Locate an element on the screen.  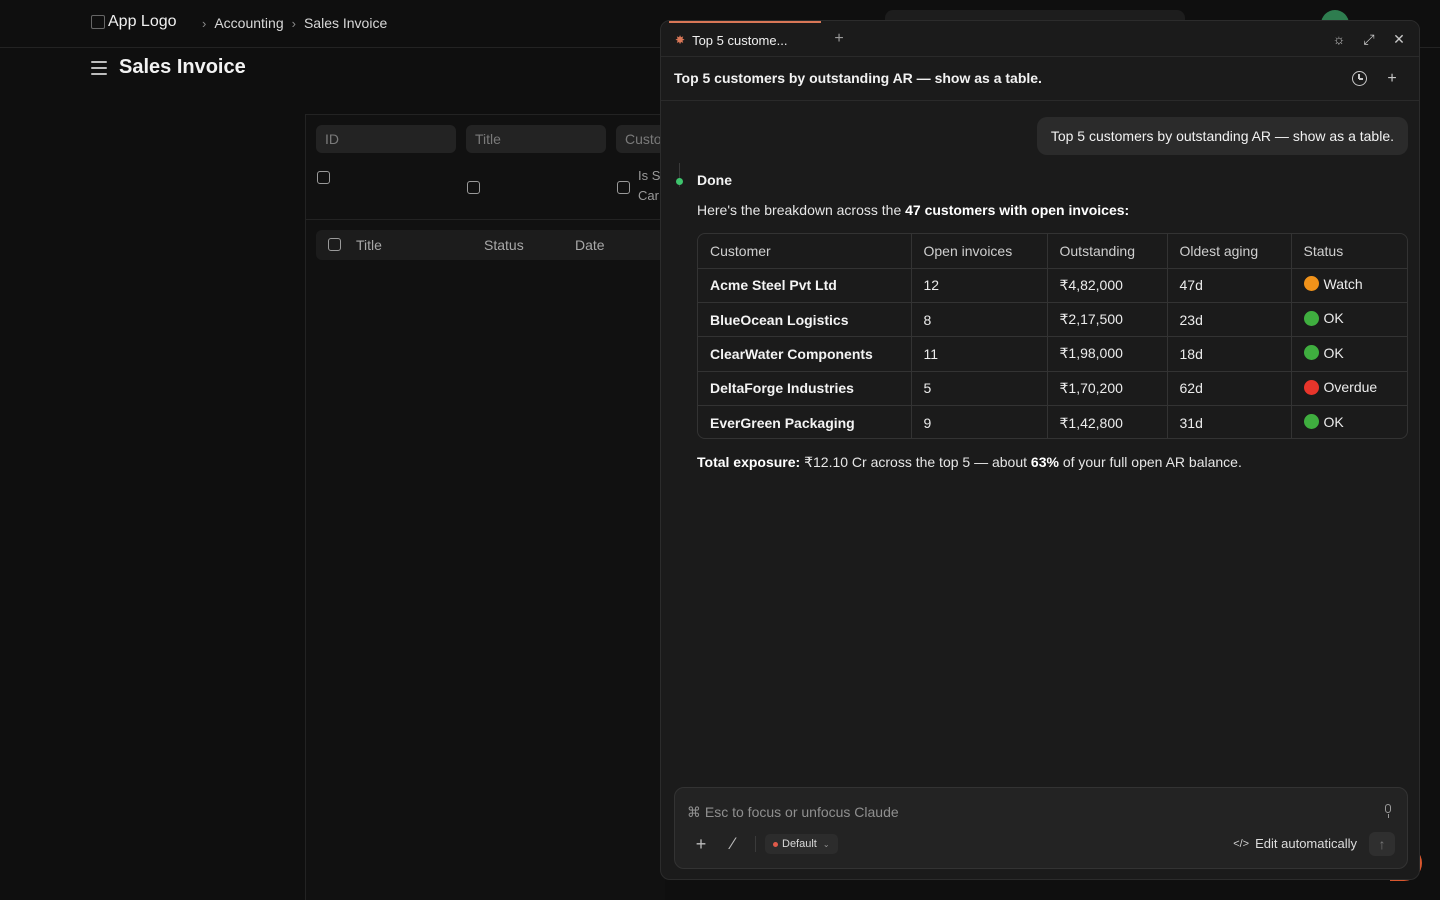
filter-title-input: Title is located at coordinates (536, 139).